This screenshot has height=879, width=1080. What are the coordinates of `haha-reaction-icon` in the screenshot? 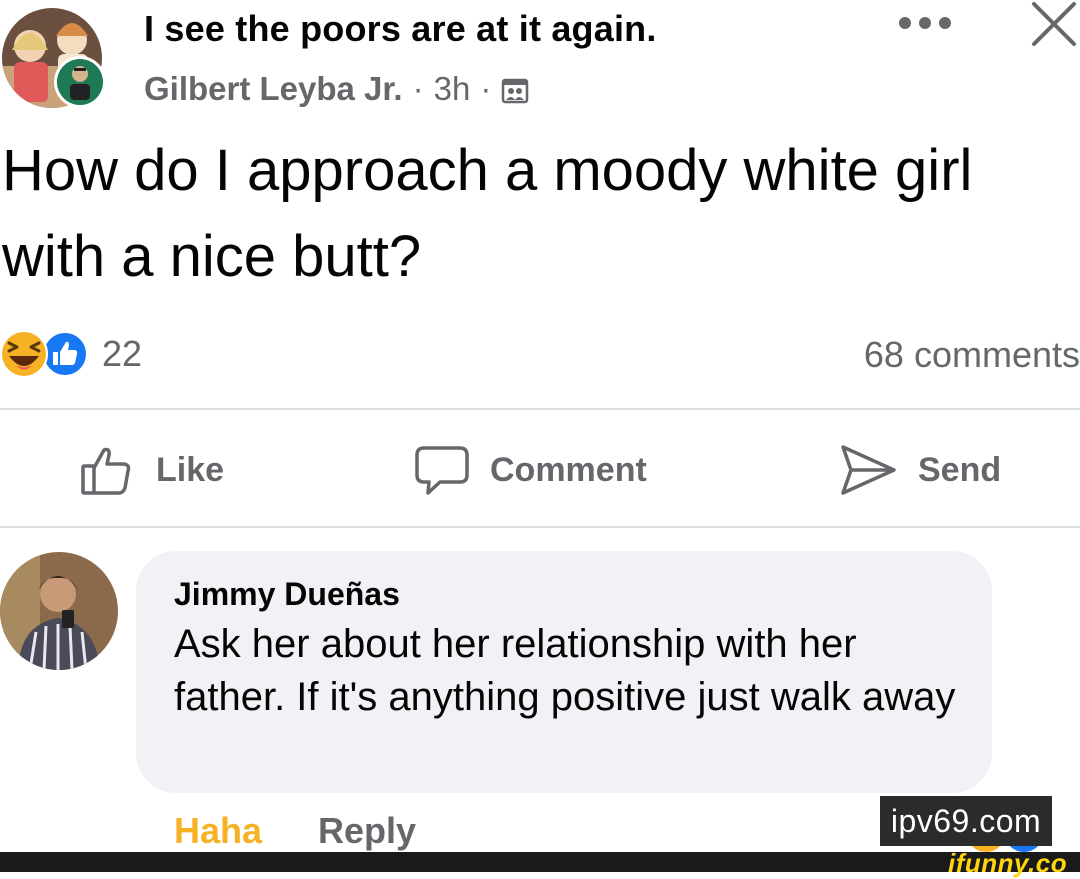 It's located at (24, 354).